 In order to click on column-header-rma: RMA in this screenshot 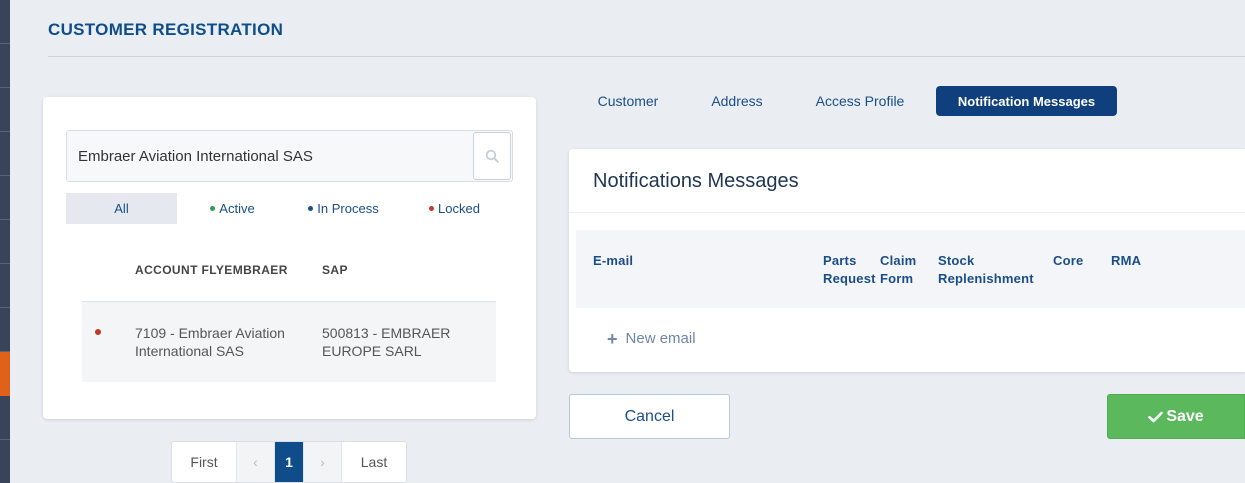, I will do `click(1126, 261)`.